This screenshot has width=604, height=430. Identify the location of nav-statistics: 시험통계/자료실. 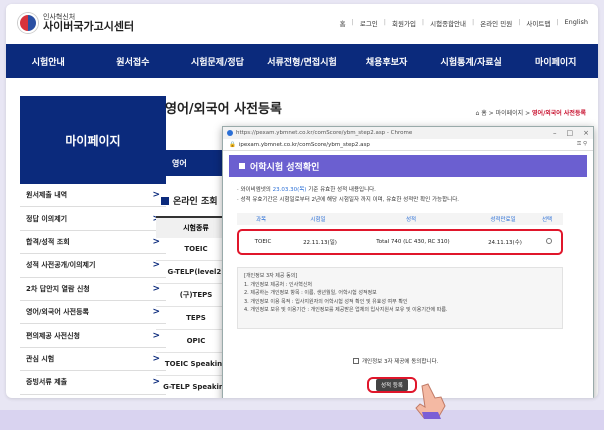
(471, 61).